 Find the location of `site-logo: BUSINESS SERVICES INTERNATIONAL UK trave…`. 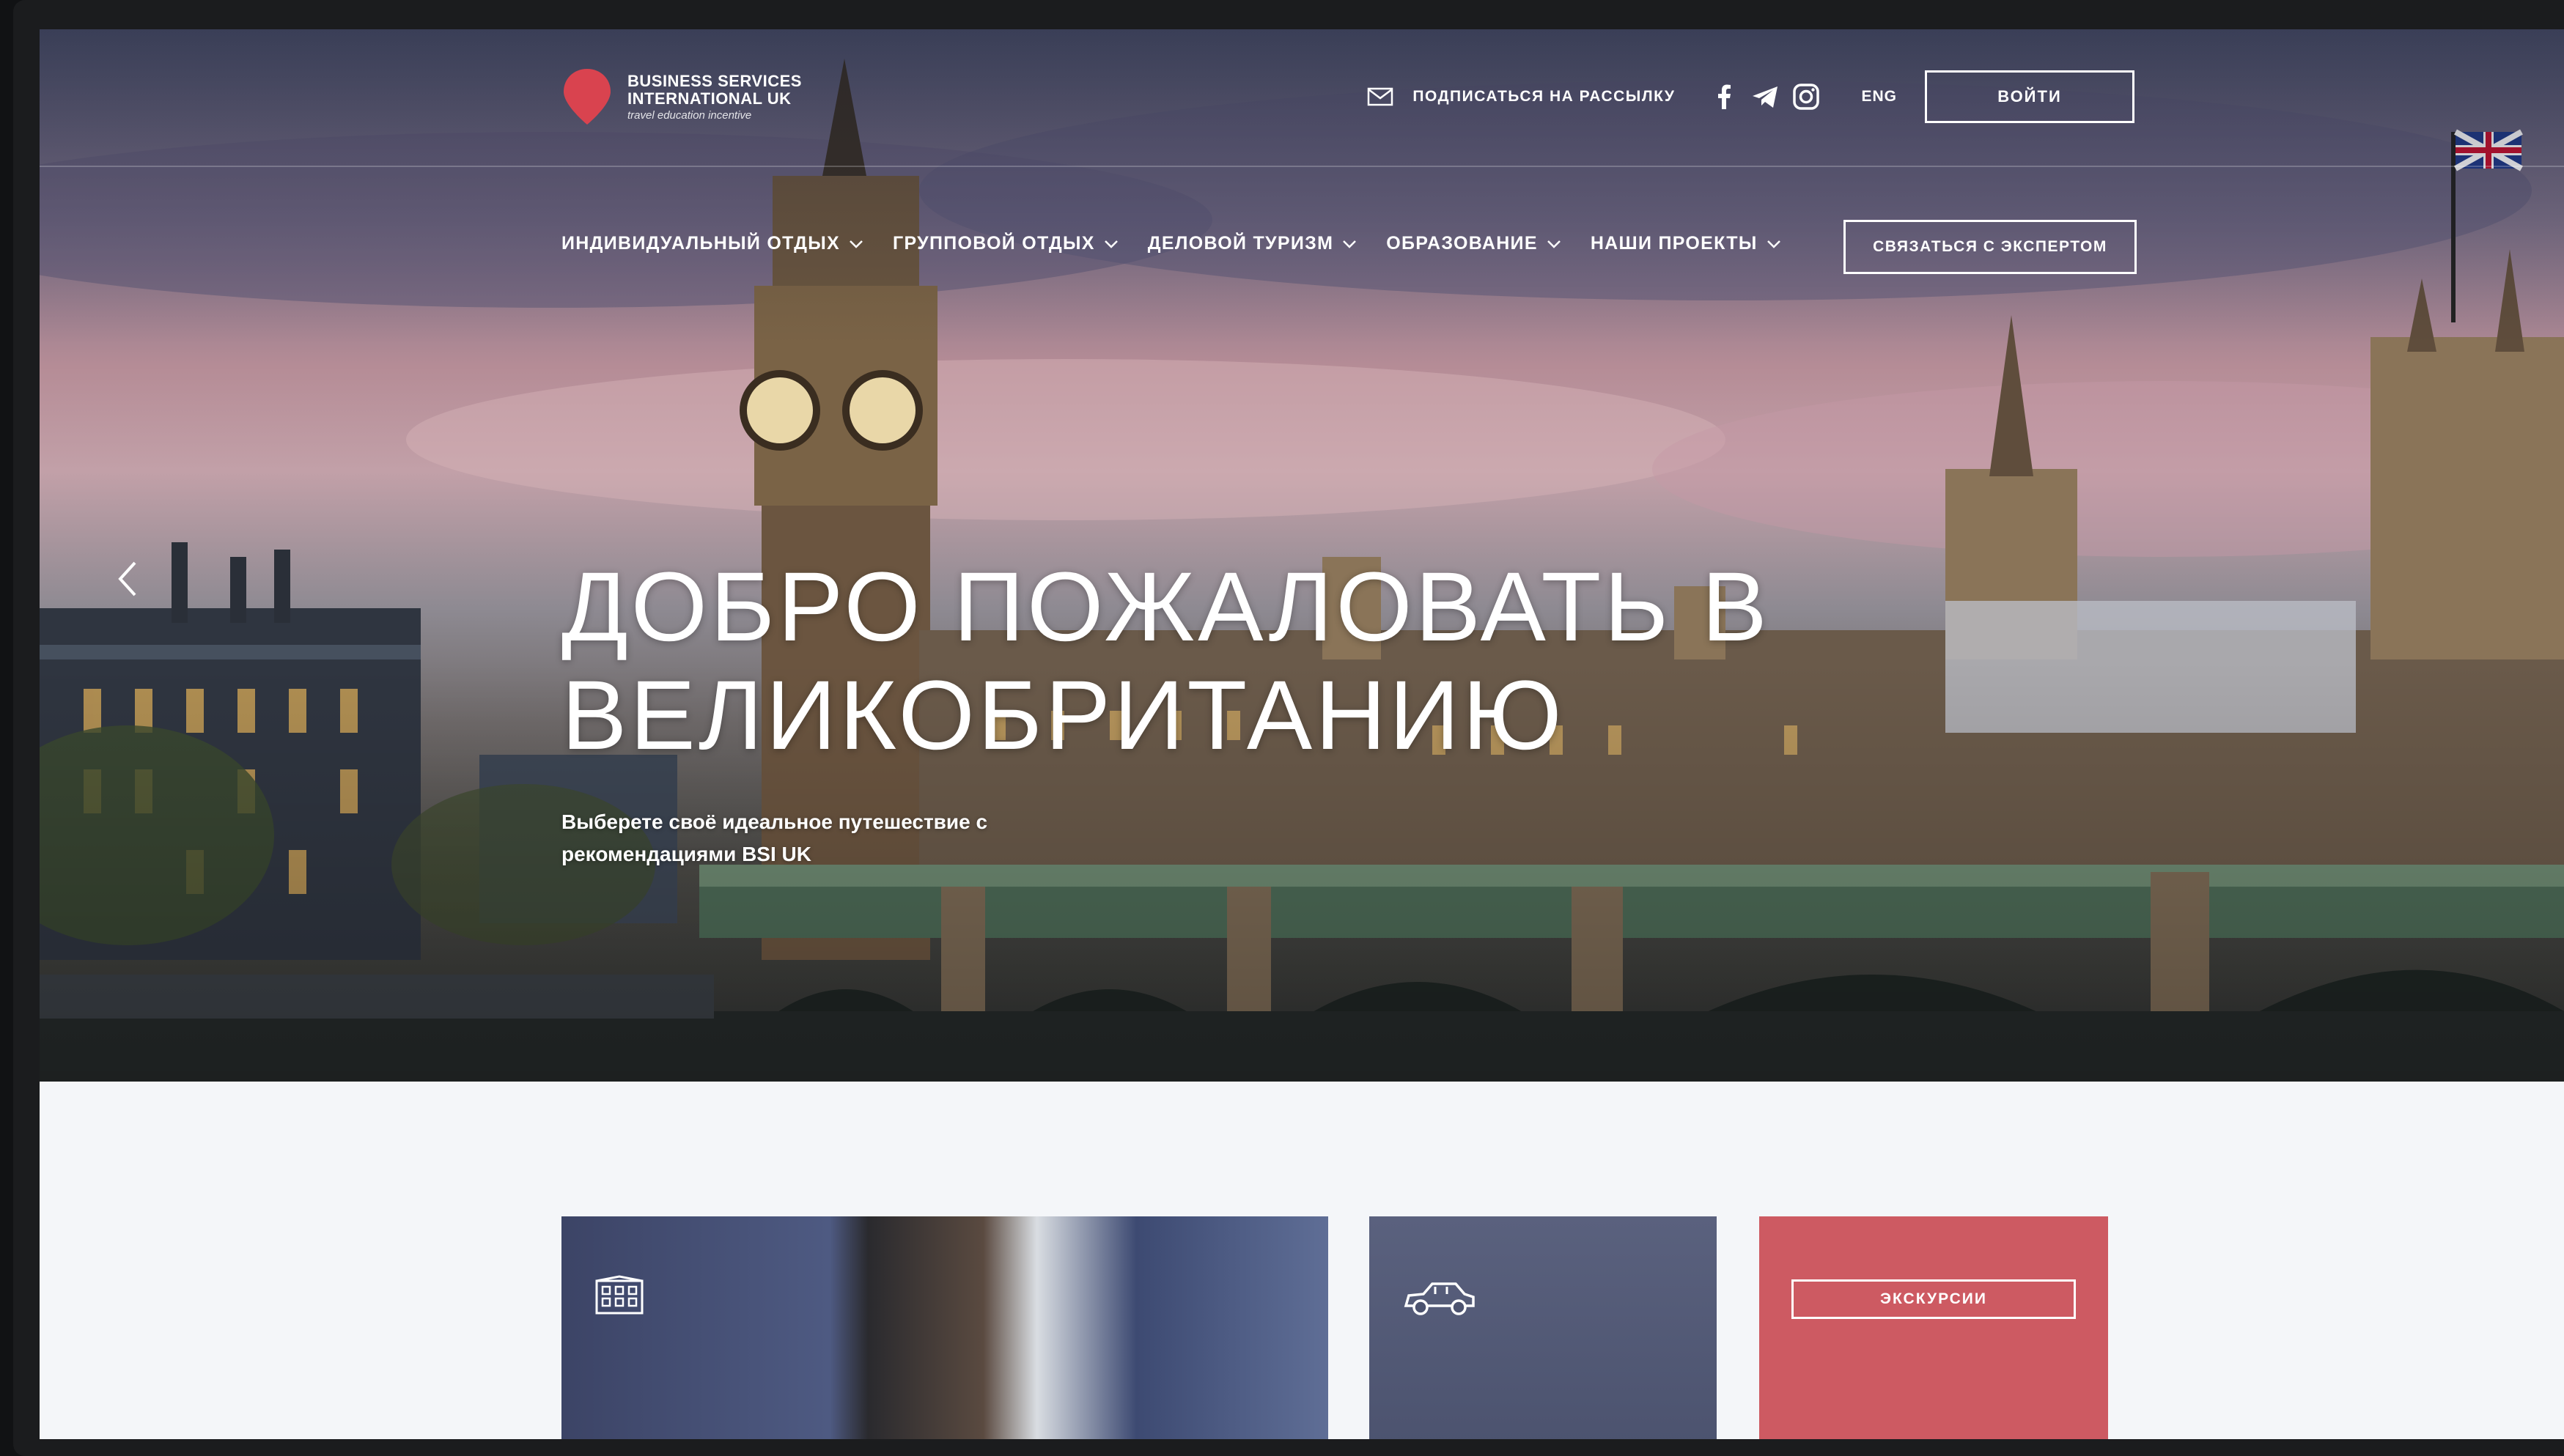

site-logo: BUSINESS SERVICES INTERNATIONAL UK trave… is located at coordinates (681, 96).